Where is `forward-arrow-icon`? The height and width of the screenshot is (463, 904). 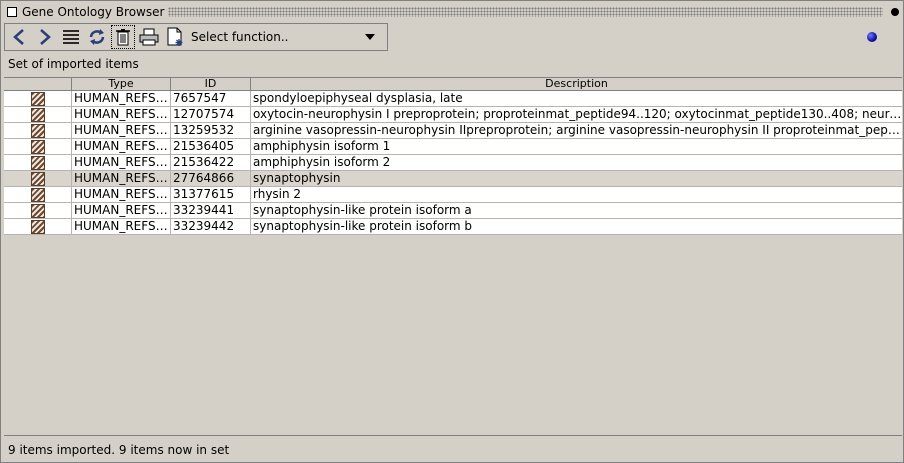
forward-arrow-icon is located at coordinates (45, 37).